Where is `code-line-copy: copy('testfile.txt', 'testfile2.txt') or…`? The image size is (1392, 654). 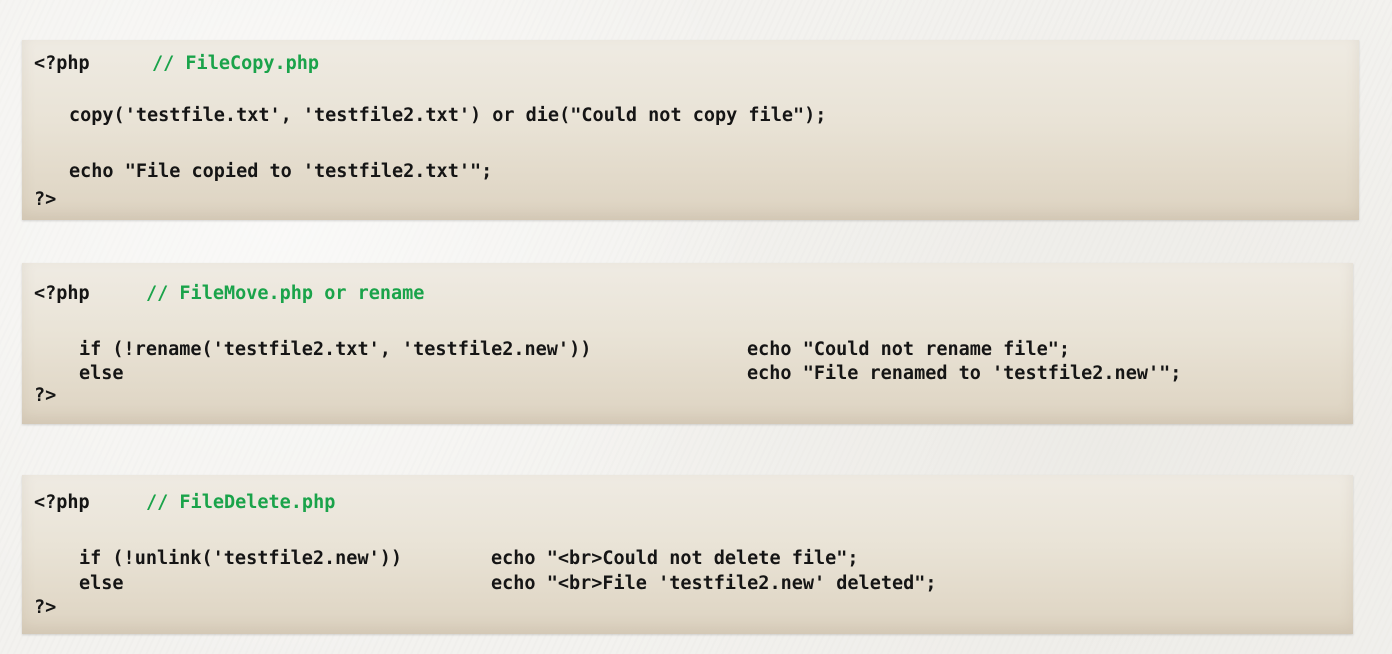 code-line-copy: copy('testfile.txt', 'testfile2.txt') or… is located at coordinates (448, 115).